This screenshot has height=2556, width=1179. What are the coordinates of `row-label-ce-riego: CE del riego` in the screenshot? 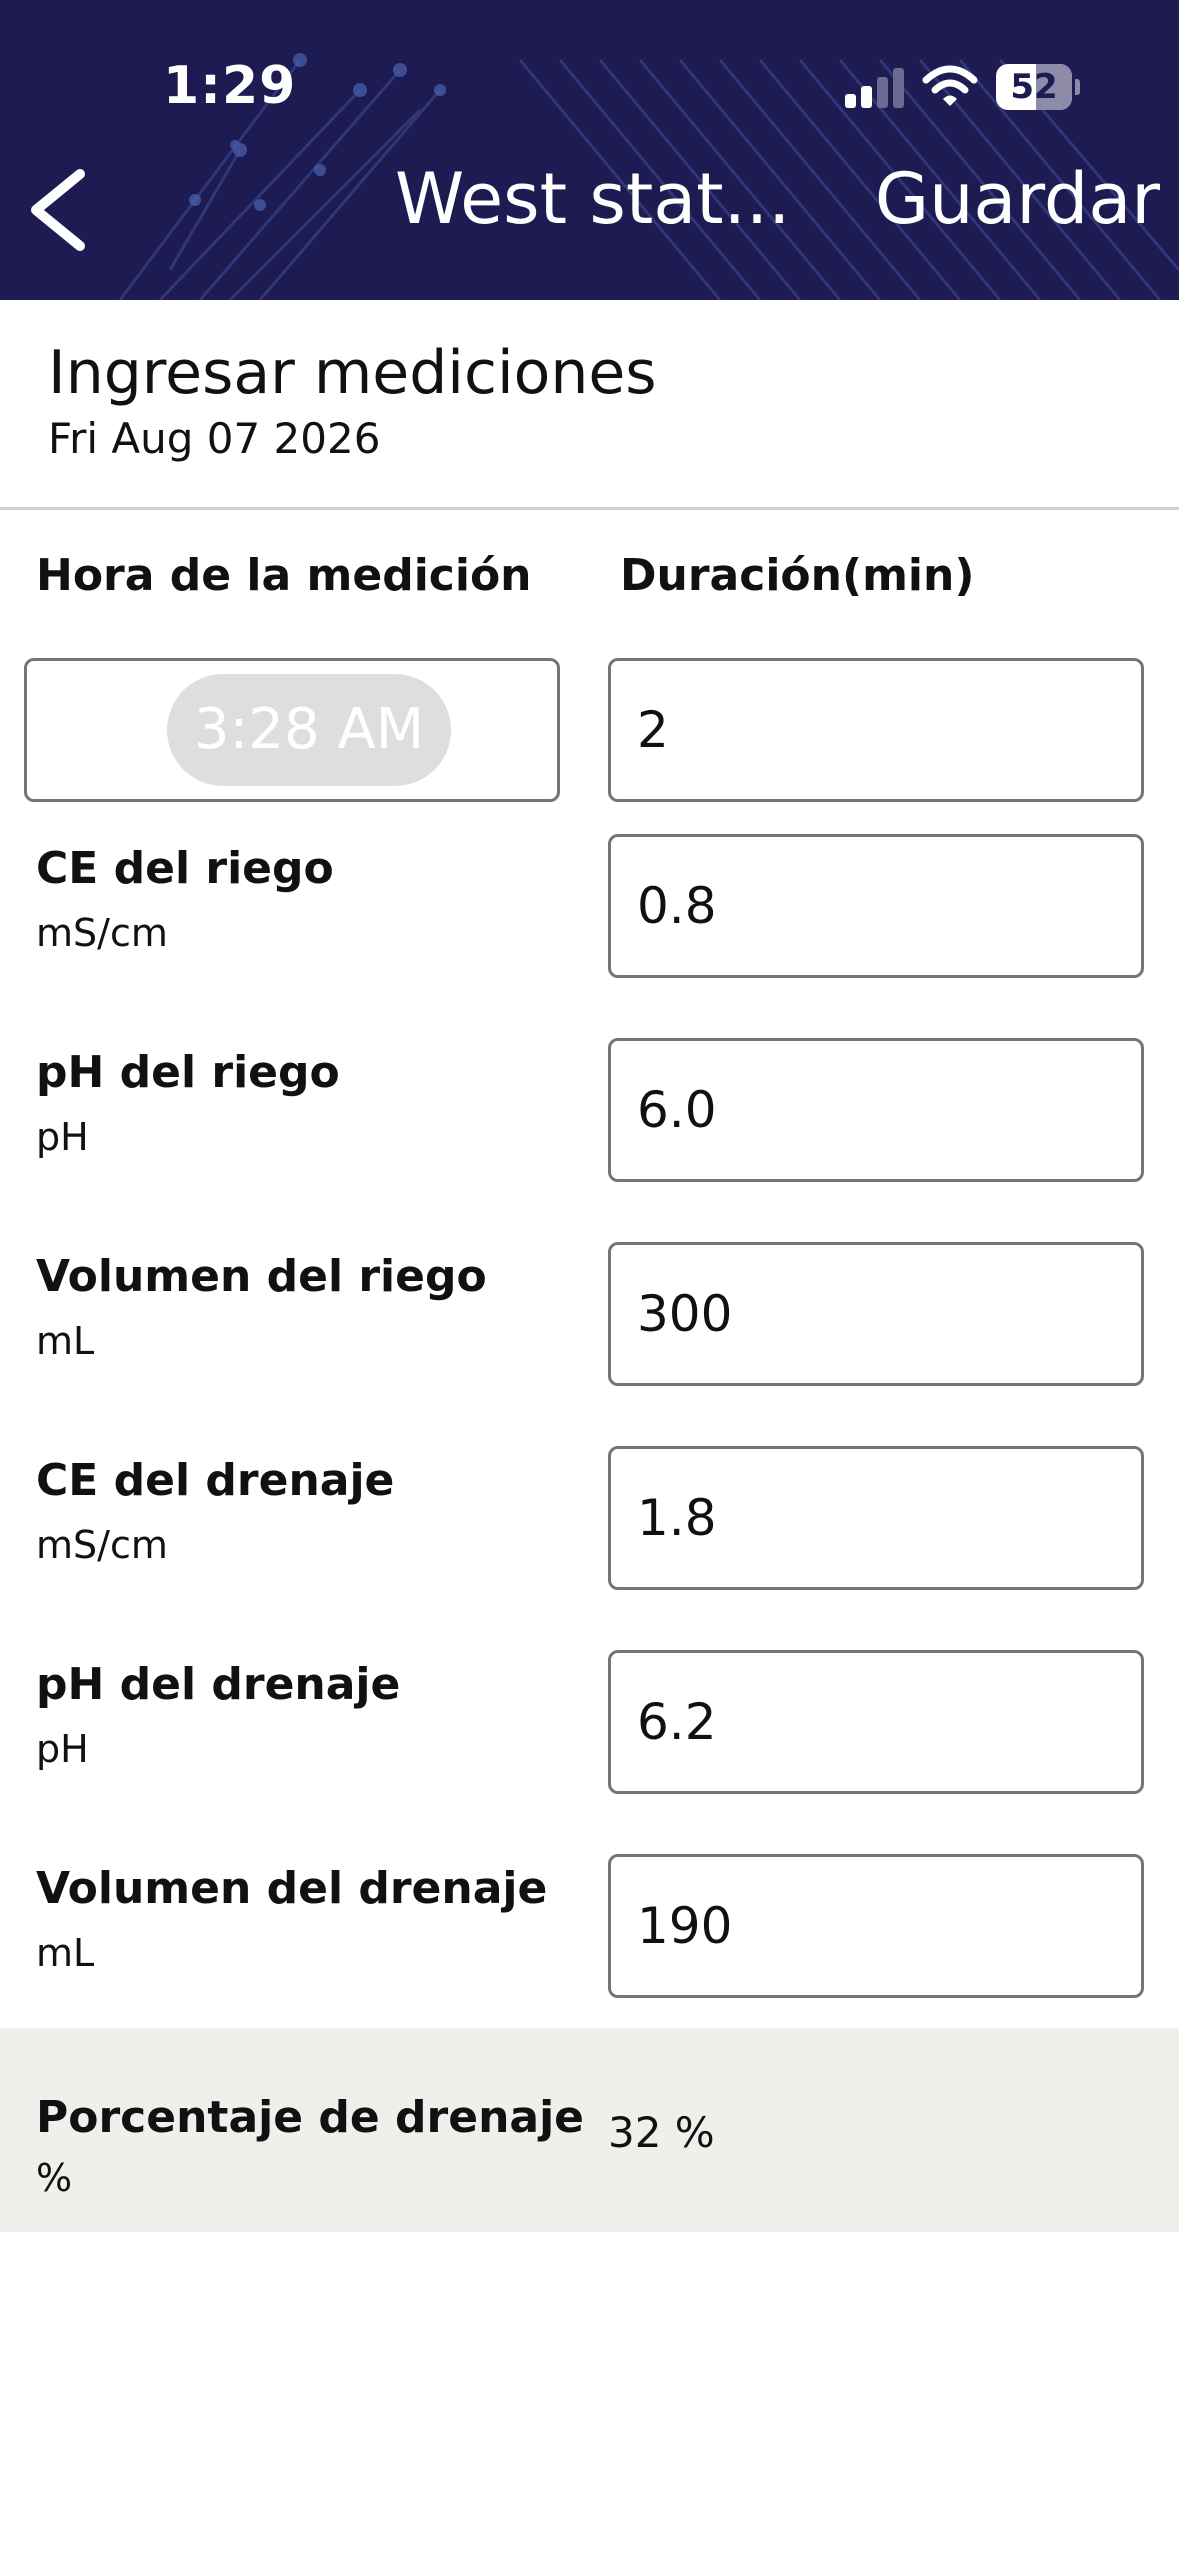 It's located at (185, 868).